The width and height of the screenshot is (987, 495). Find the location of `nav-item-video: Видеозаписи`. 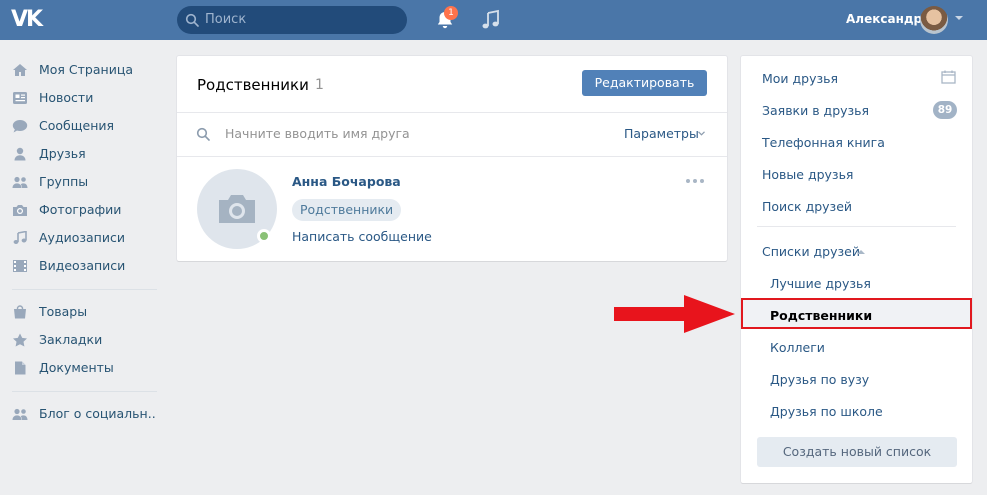

nav-item-video: Видеозаписи is located at coordinates (80, 266).